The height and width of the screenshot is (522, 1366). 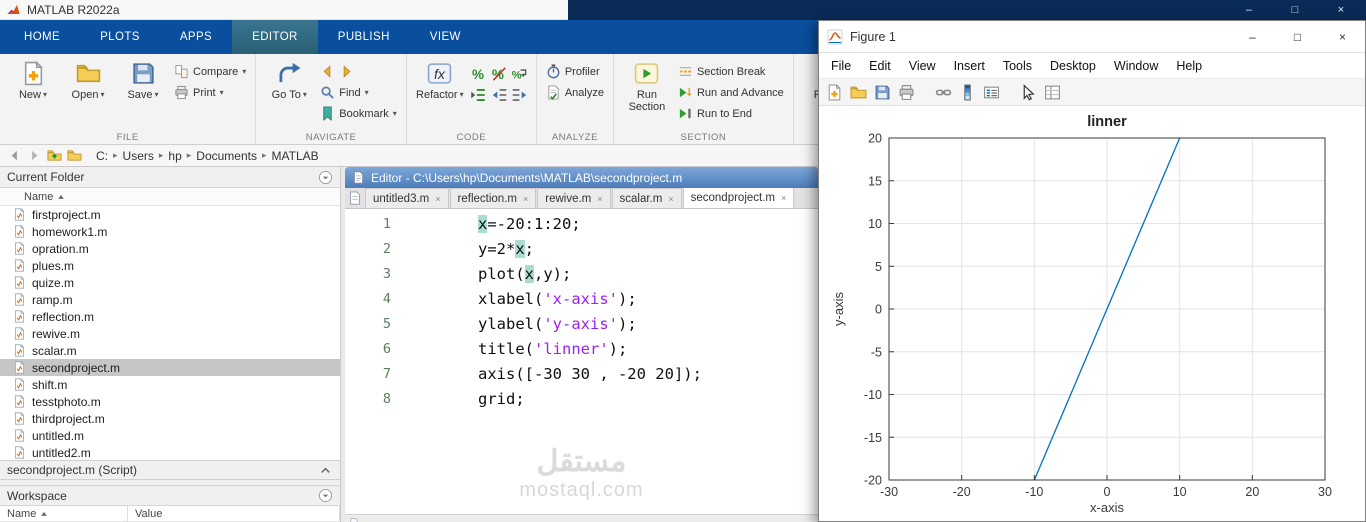 What do you see at coordinates (1028, 92) in the screenshot?
I see `edit-plot-button` at bounding box center [1028, 92].